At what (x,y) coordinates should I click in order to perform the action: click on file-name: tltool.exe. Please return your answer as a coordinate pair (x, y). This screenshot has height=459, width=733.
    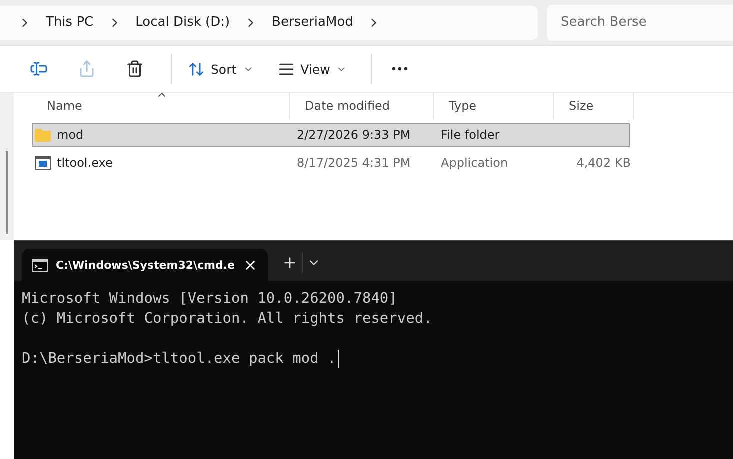
    Looking at the image, I should click on (85, 163).